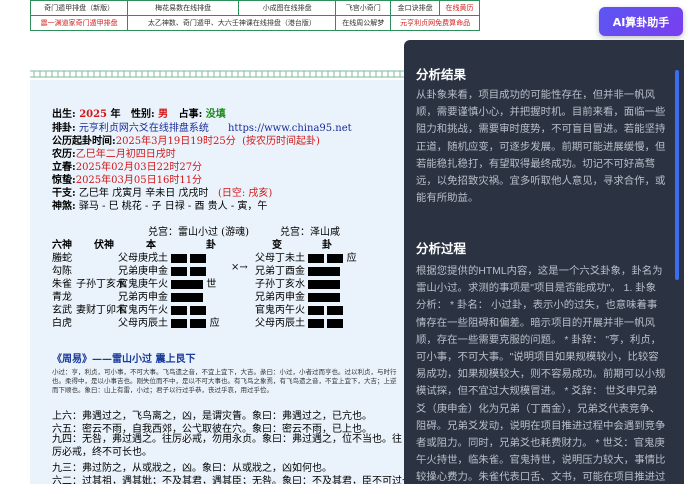 This screenshot has height=484, width=690. What do you see at coordinates (363, 23) in the screenshot?
I see `nav-link-zhougong: 在线周公解梦` at bounding box center [363, 23].